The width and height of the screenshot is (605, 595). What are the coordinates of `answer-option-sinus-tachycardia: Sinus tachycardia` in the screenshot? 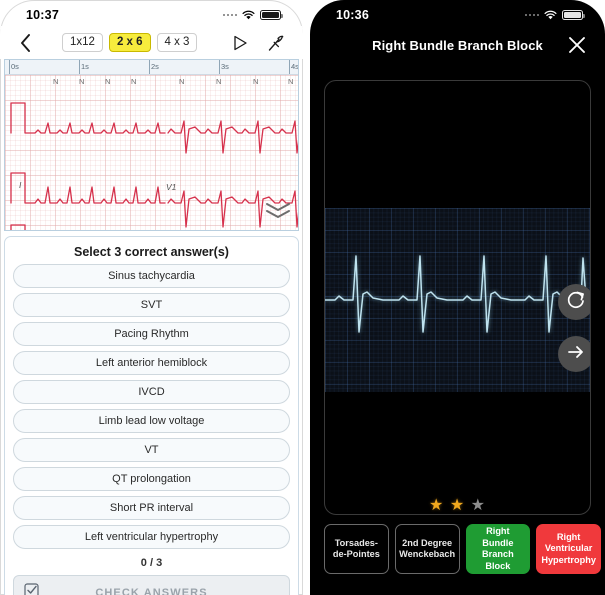 It's located at (151, 276).